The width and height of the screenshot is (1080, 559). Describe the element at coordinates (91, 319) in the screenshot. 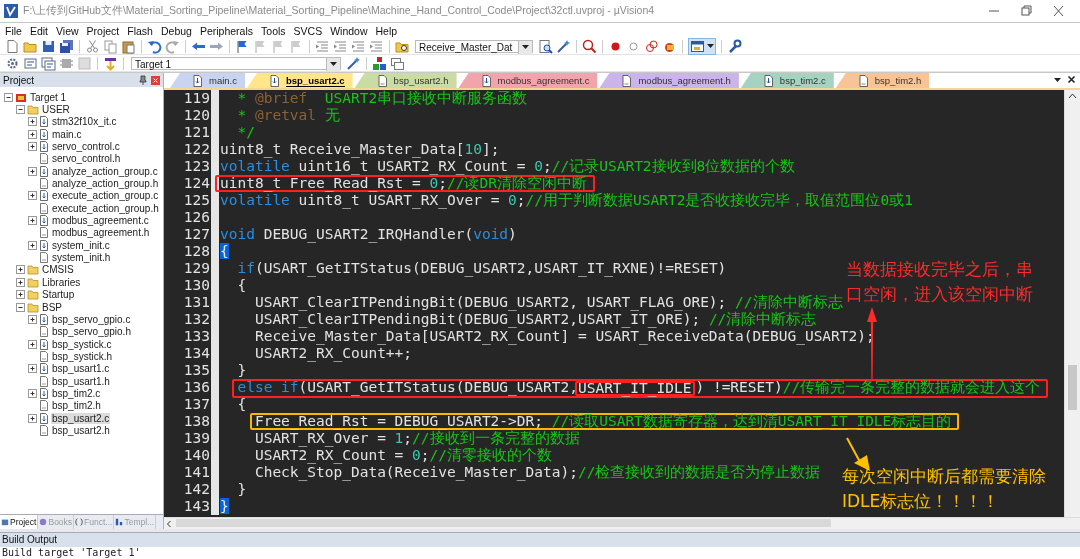

I see `tree-item: bsp_servo_gpio.c` at that location.